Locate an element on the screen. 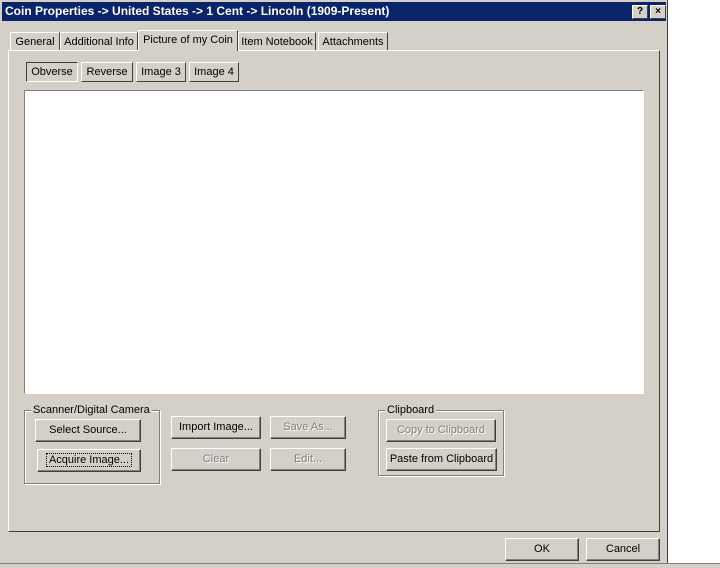 The height and width of the screenshot is (568, 720). image-4-button: Image 4 is located at coordinates (214, 72).